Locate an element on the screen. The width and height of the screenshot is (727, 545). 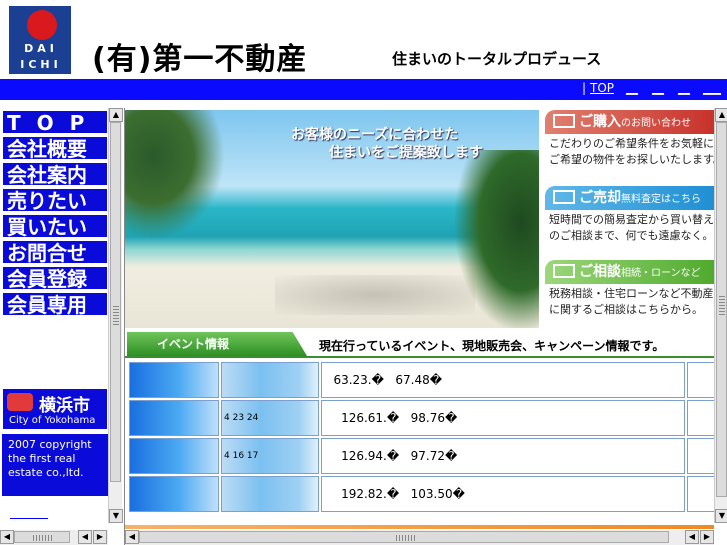
event-divider is located at coordinates (419, 357).